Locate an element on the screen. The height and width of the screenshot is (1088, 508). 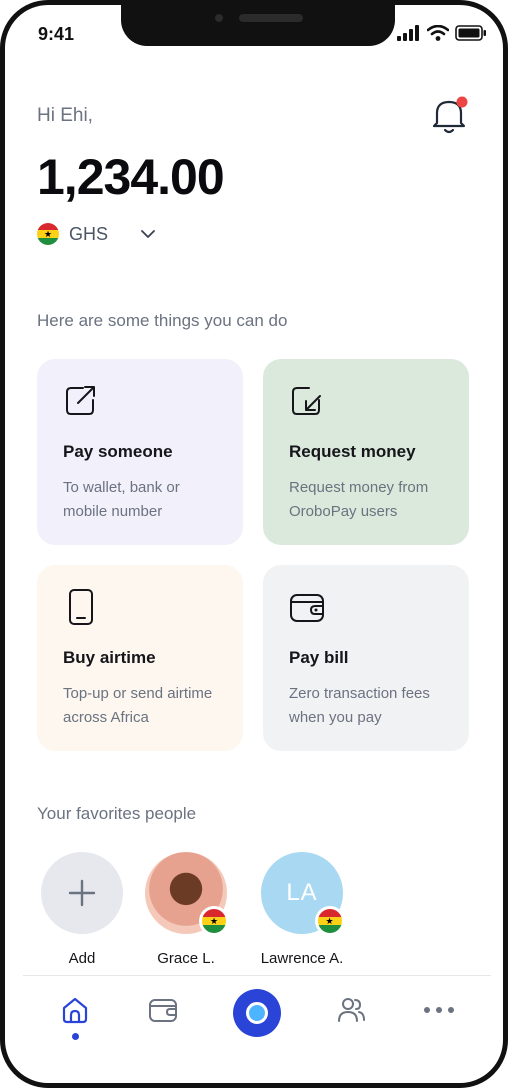
currency-code: GHS is located at coordinates (89, 233).